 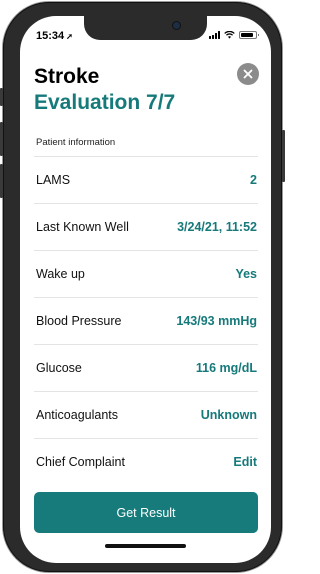 I want to click on status-time: 15:34 ➚, so click(x=54, y=36).